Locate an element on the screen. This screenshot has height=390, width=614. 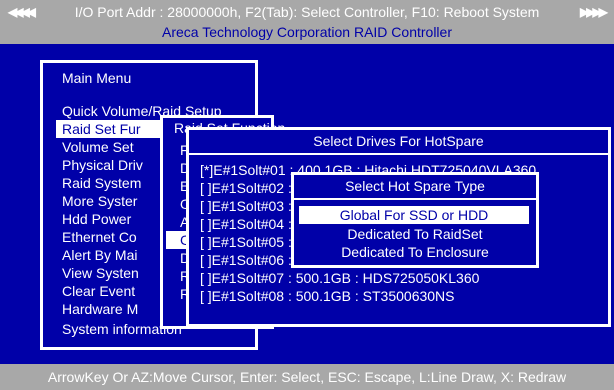
menu-item-ethernet: Ethernet Co is located at coordinates (99, 237).